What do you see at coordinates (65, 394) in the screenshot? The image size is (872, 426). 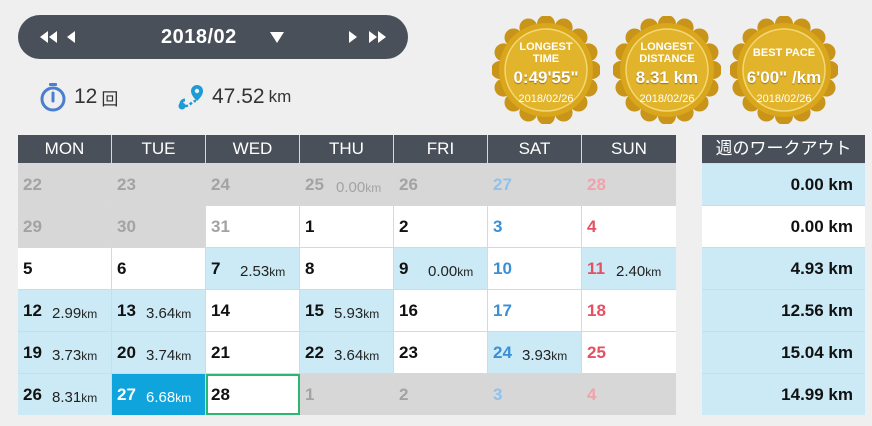 I see `calendar-day: 26 8.31km` at bounding box center [65, 394].